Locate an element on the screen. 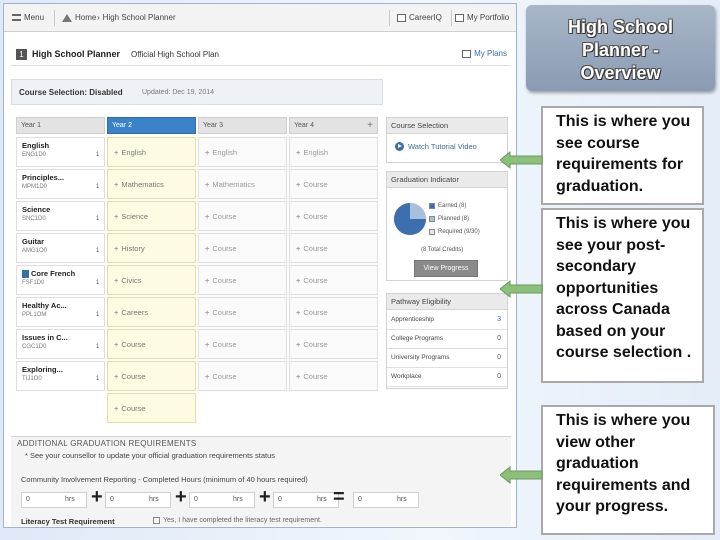 This screenshot has height=540, width=720. pathway-count: 0 is located at coordinates (499, 357).